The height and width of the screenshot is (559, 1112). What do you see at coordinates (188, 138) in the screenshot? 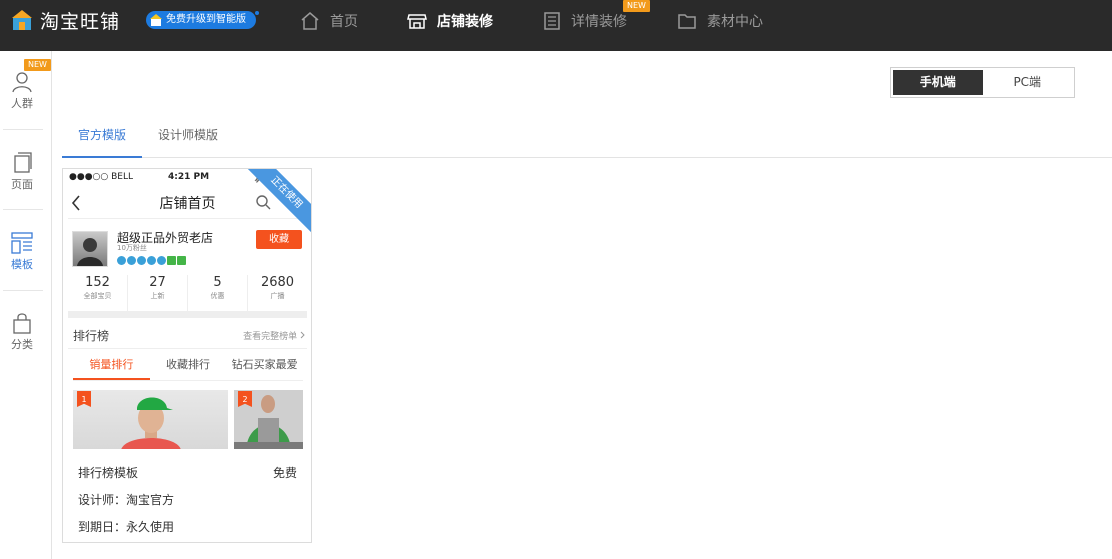
I see `tab-designer-templates: 设计师模版` at bounding box center [188, 138].